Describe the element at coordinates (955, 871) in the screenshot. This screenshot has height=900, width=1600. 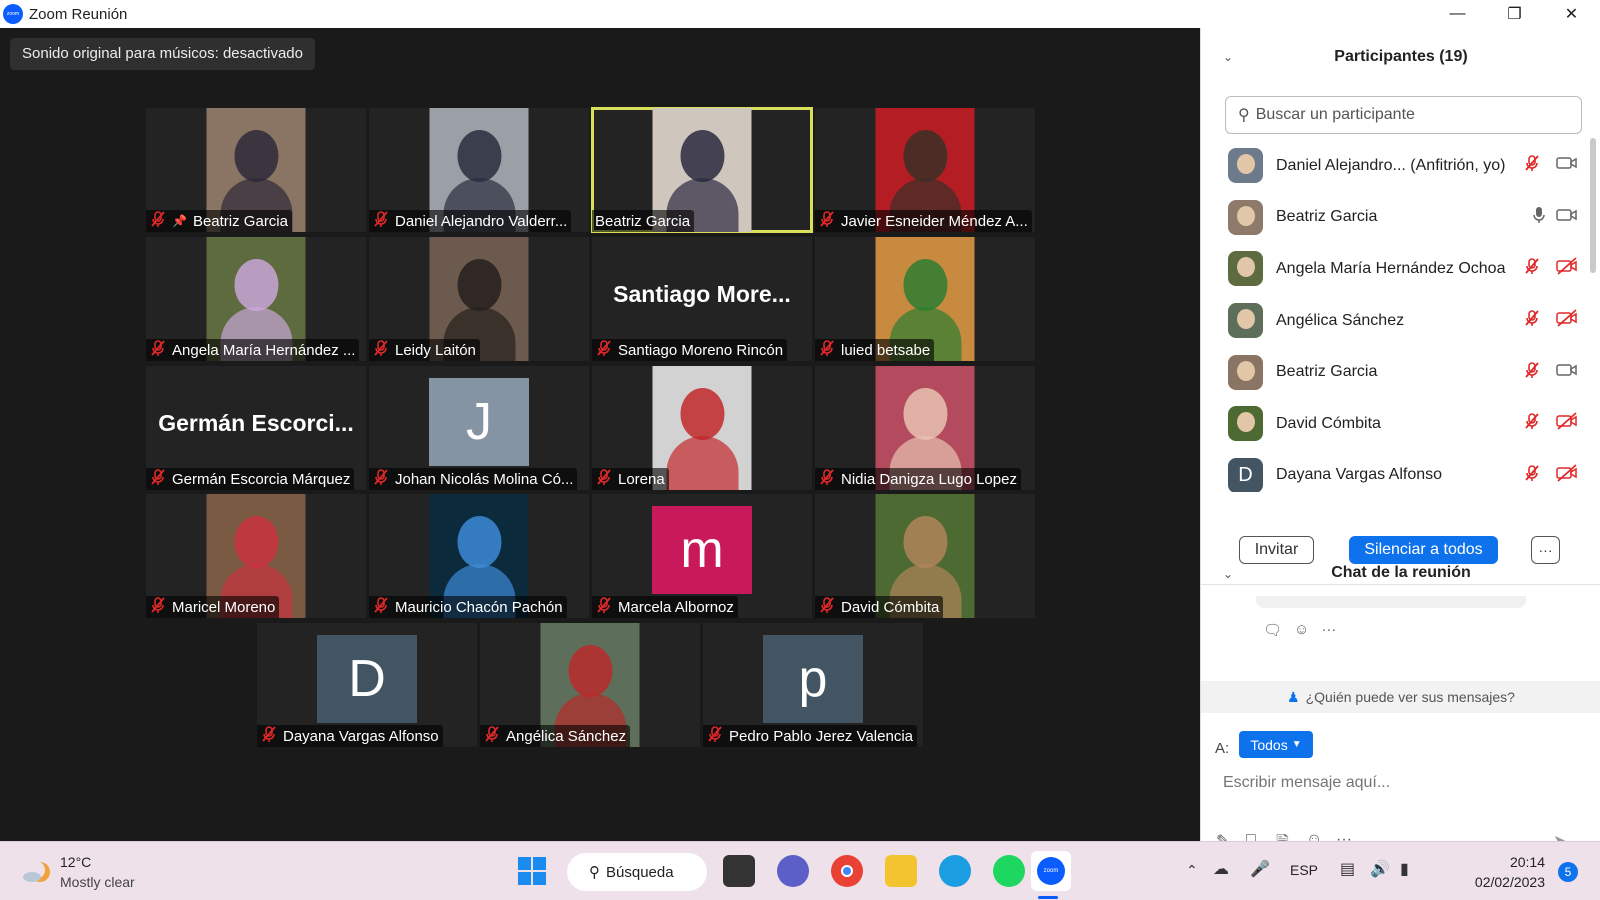
I see `edge-icon` at that location.